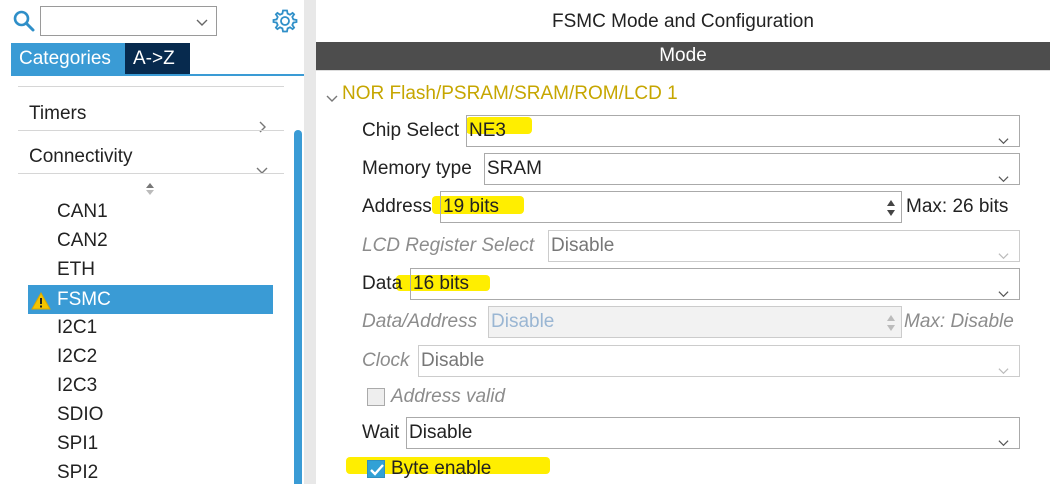 This screenshot has height=485, width=1050. What do you see at coordinates (752, 169) in the screenshot?
I see `memory-type-dropdown: SRAM` at bounding box center [752, 169].